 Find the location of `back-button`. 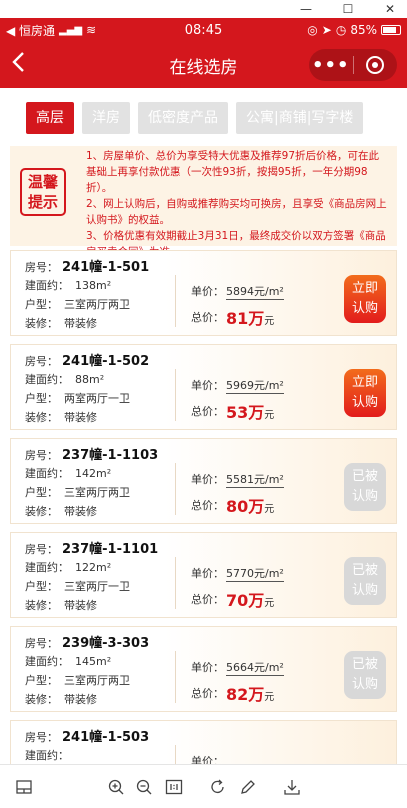

back-button is located at coordinates (18, 65).